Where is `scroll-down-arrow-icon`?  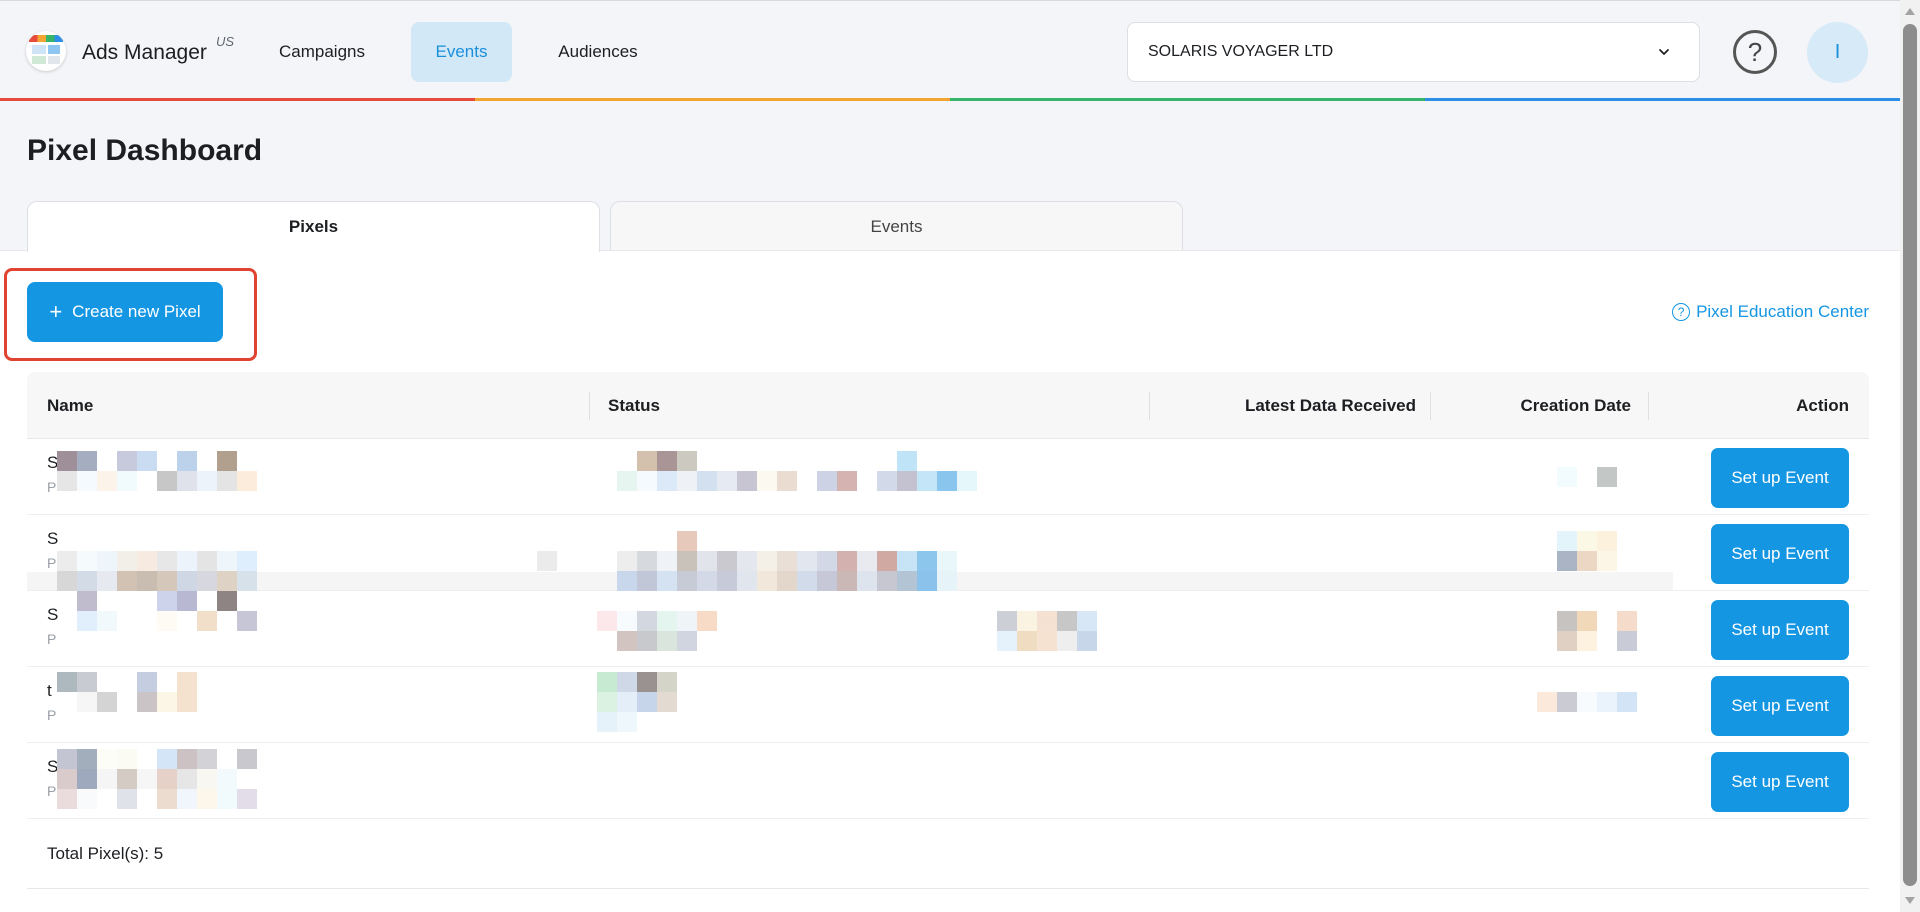 scroll-down-arrow-icon is located at coordinates (1910, 900).